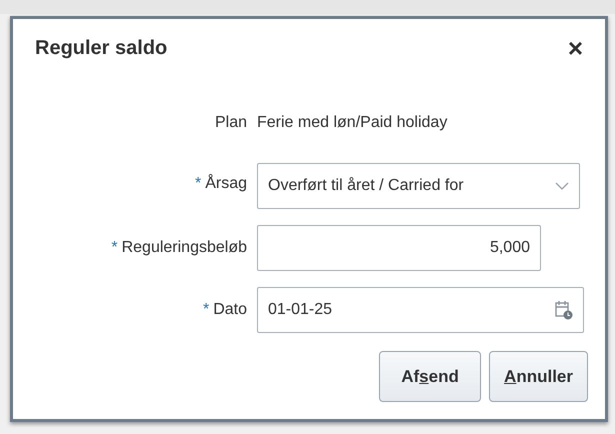 Image resolution: width=615 pixels, height=434 pixels. I want to click on cancel-button: Annuller, so click(538, 376).